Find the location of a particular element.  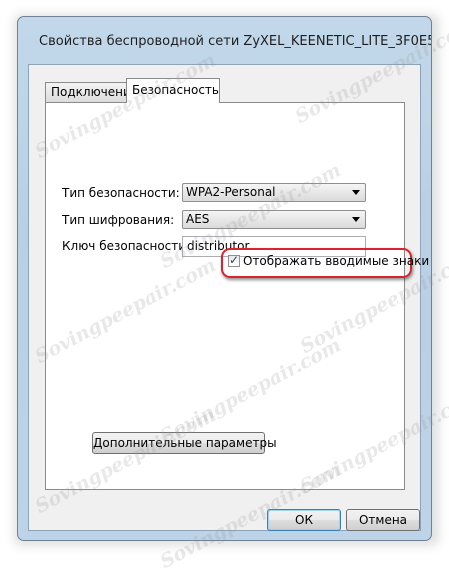

advanced-settings-button: Дополнительные параметры is located at coordinates (184, 443).